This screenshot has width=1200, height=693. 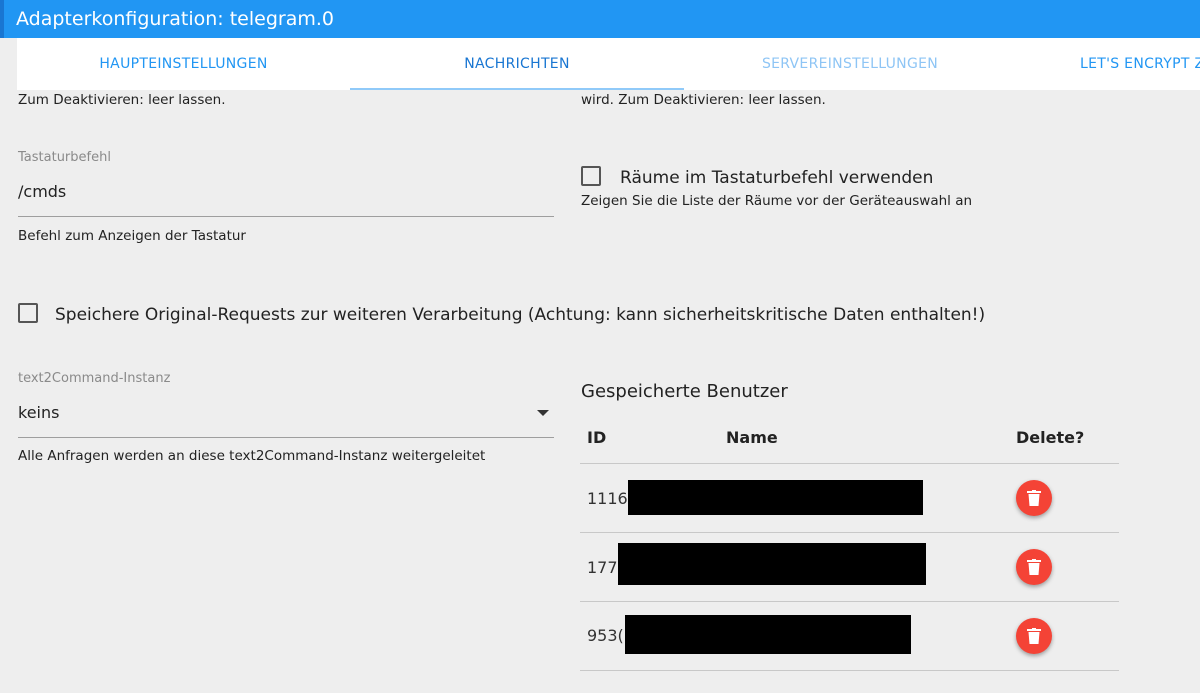 I want to click on user-id-cell: 177, so click(x=602, y=567).